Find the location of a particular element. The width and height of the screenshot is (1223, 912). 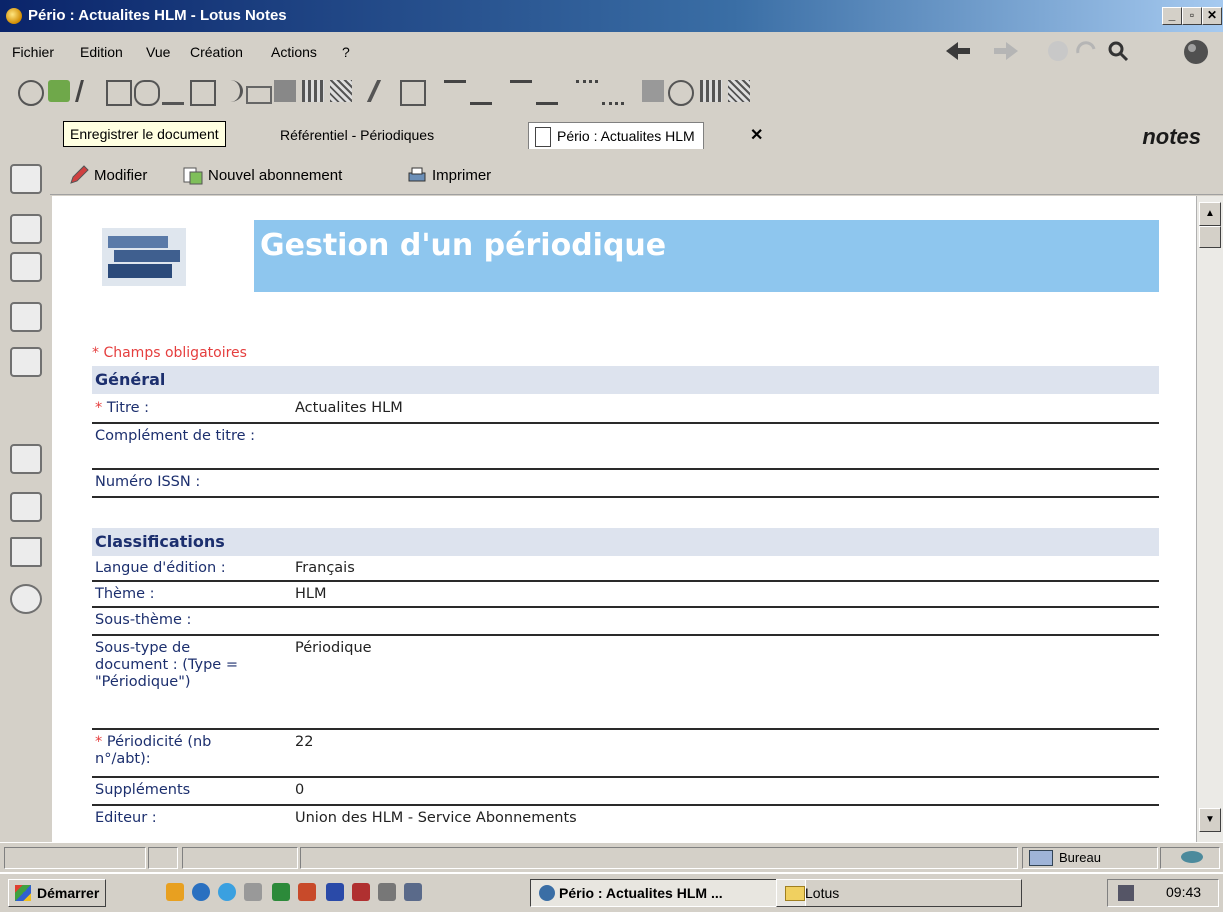

doclink-icon is located at coordinates (203, 93).